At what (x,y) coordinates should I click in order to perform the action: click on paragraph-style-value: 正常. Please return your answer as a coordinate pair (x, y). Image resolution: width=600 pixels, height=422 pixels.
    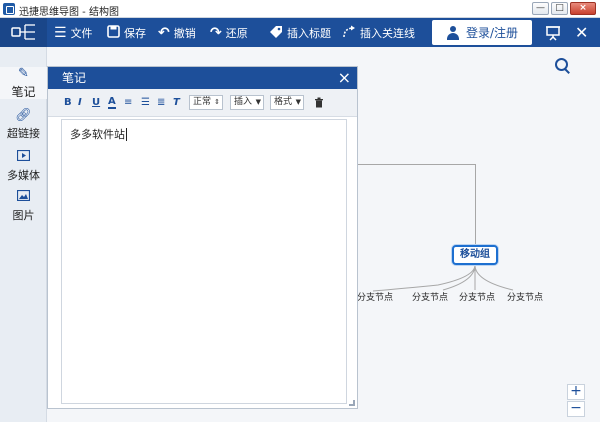
    Looking at the image, I should click on (202, 102).